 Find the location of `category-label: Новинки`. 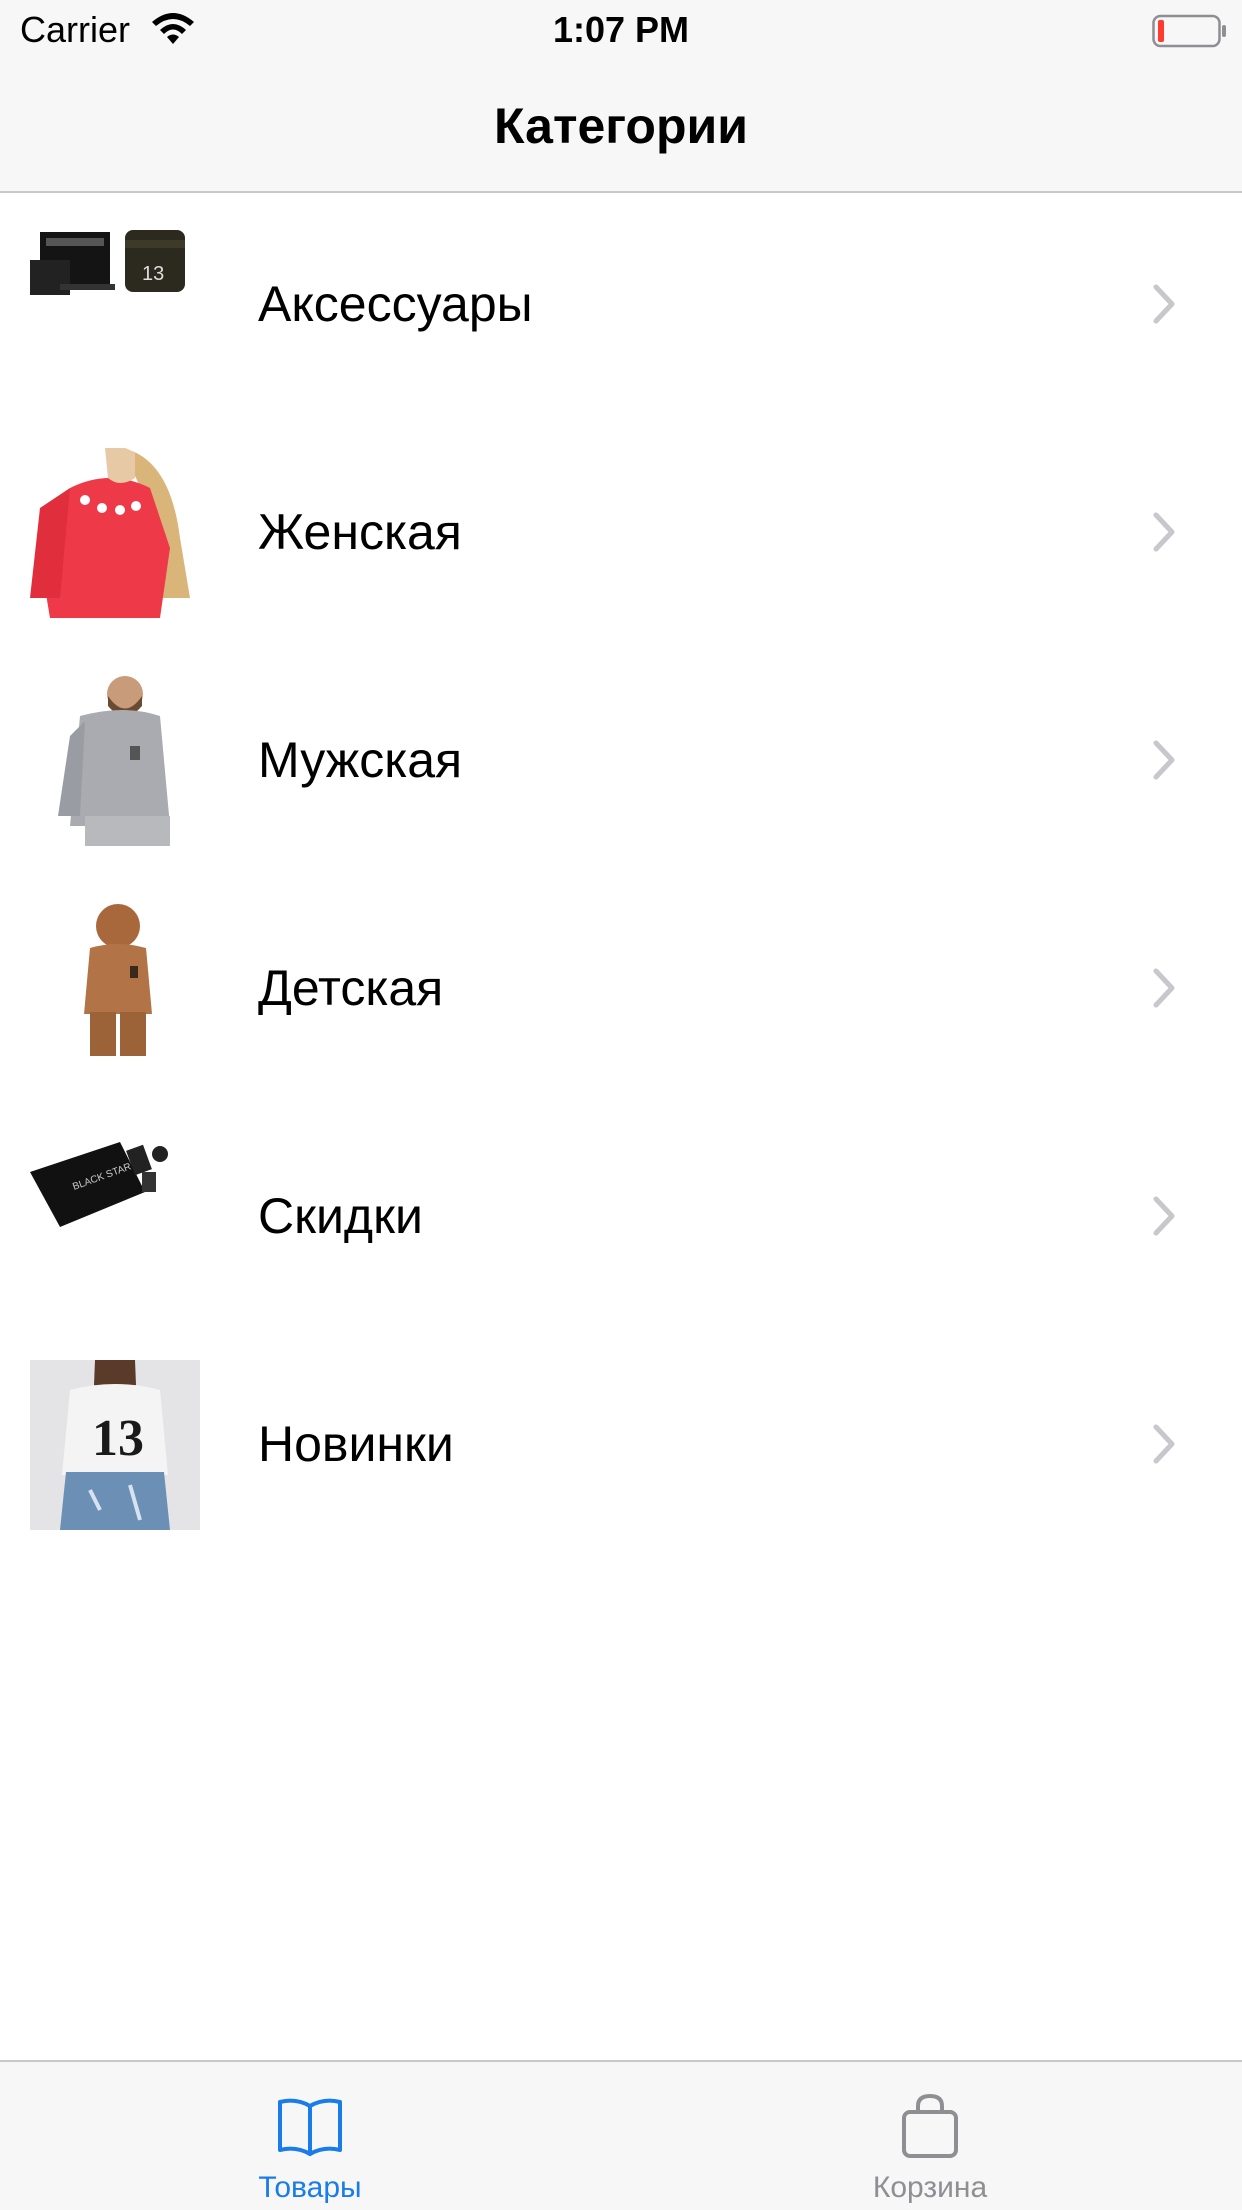

category-label: Новинки is located at coordinates (356, 1444).